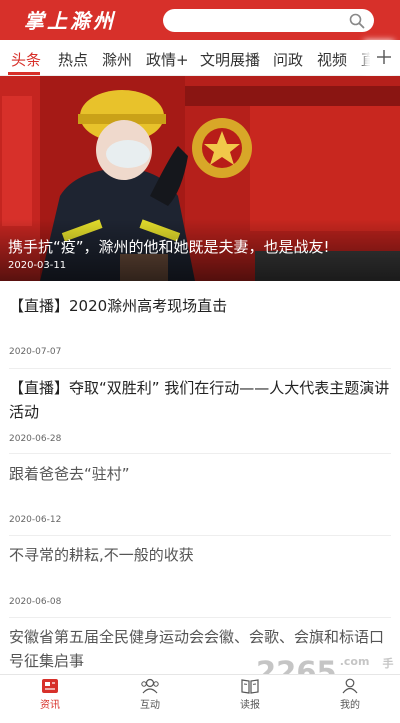 The width and height of the screenshot is (400, 723). I want to click on news-date: 2020-06-08, so click(35, 602).